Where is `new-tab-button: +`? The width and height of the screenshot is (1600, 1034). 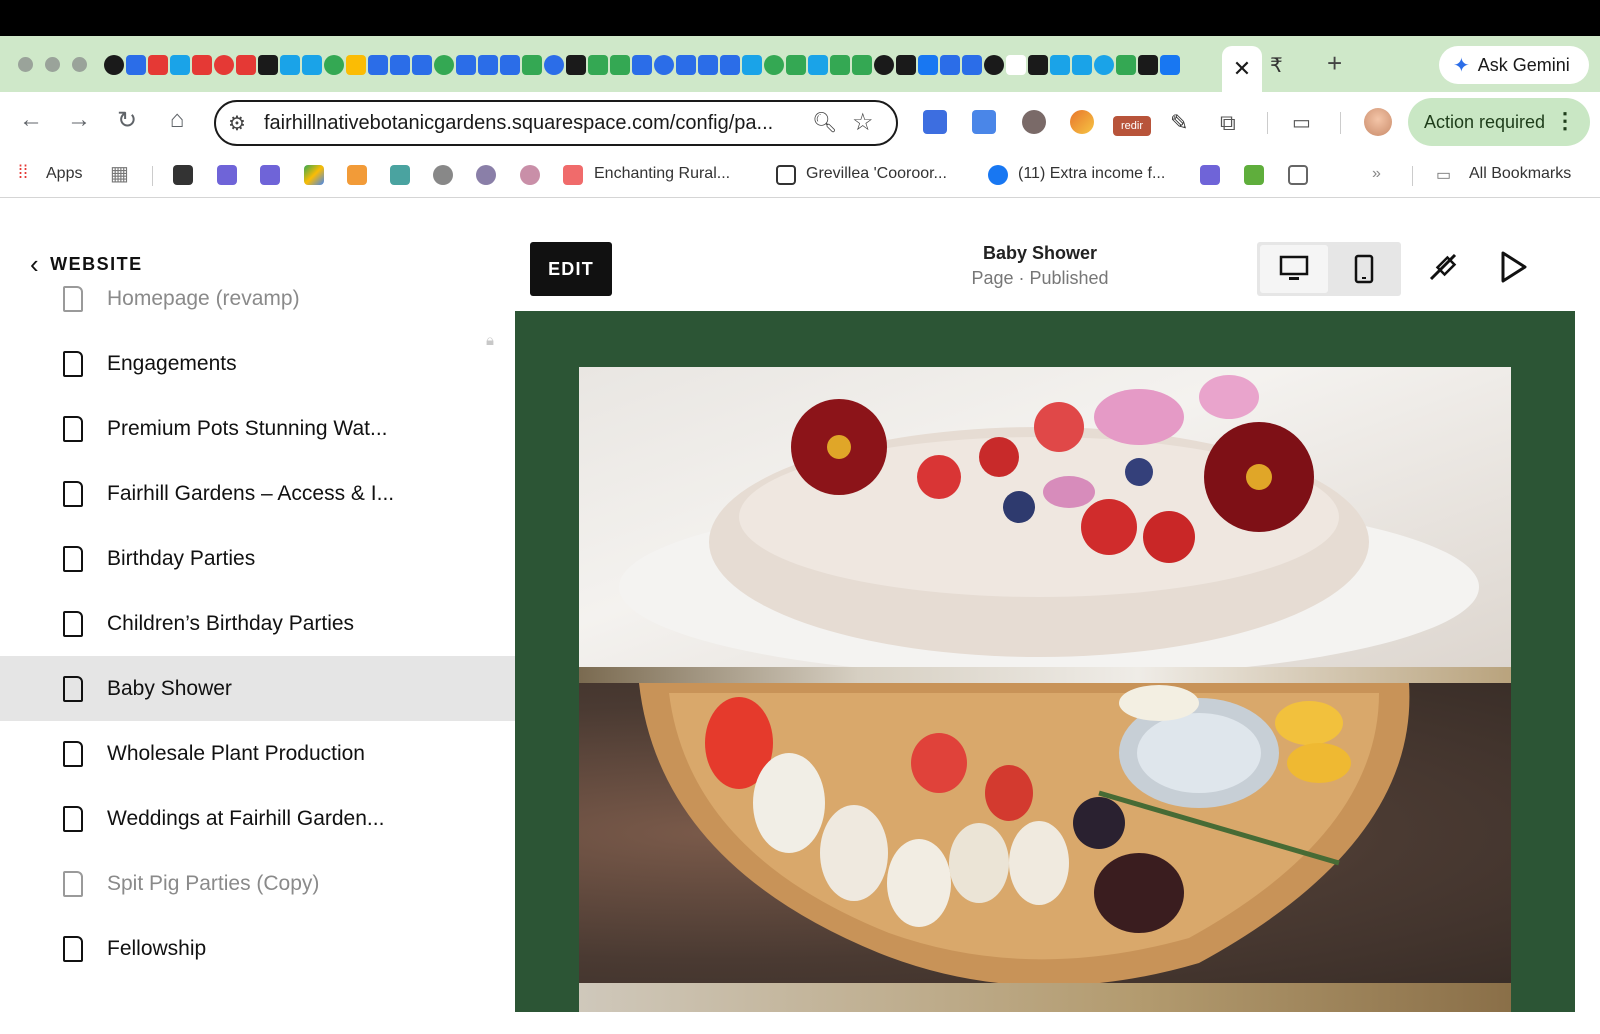
new-tab-button: + is located at coordinates (1334, 63).